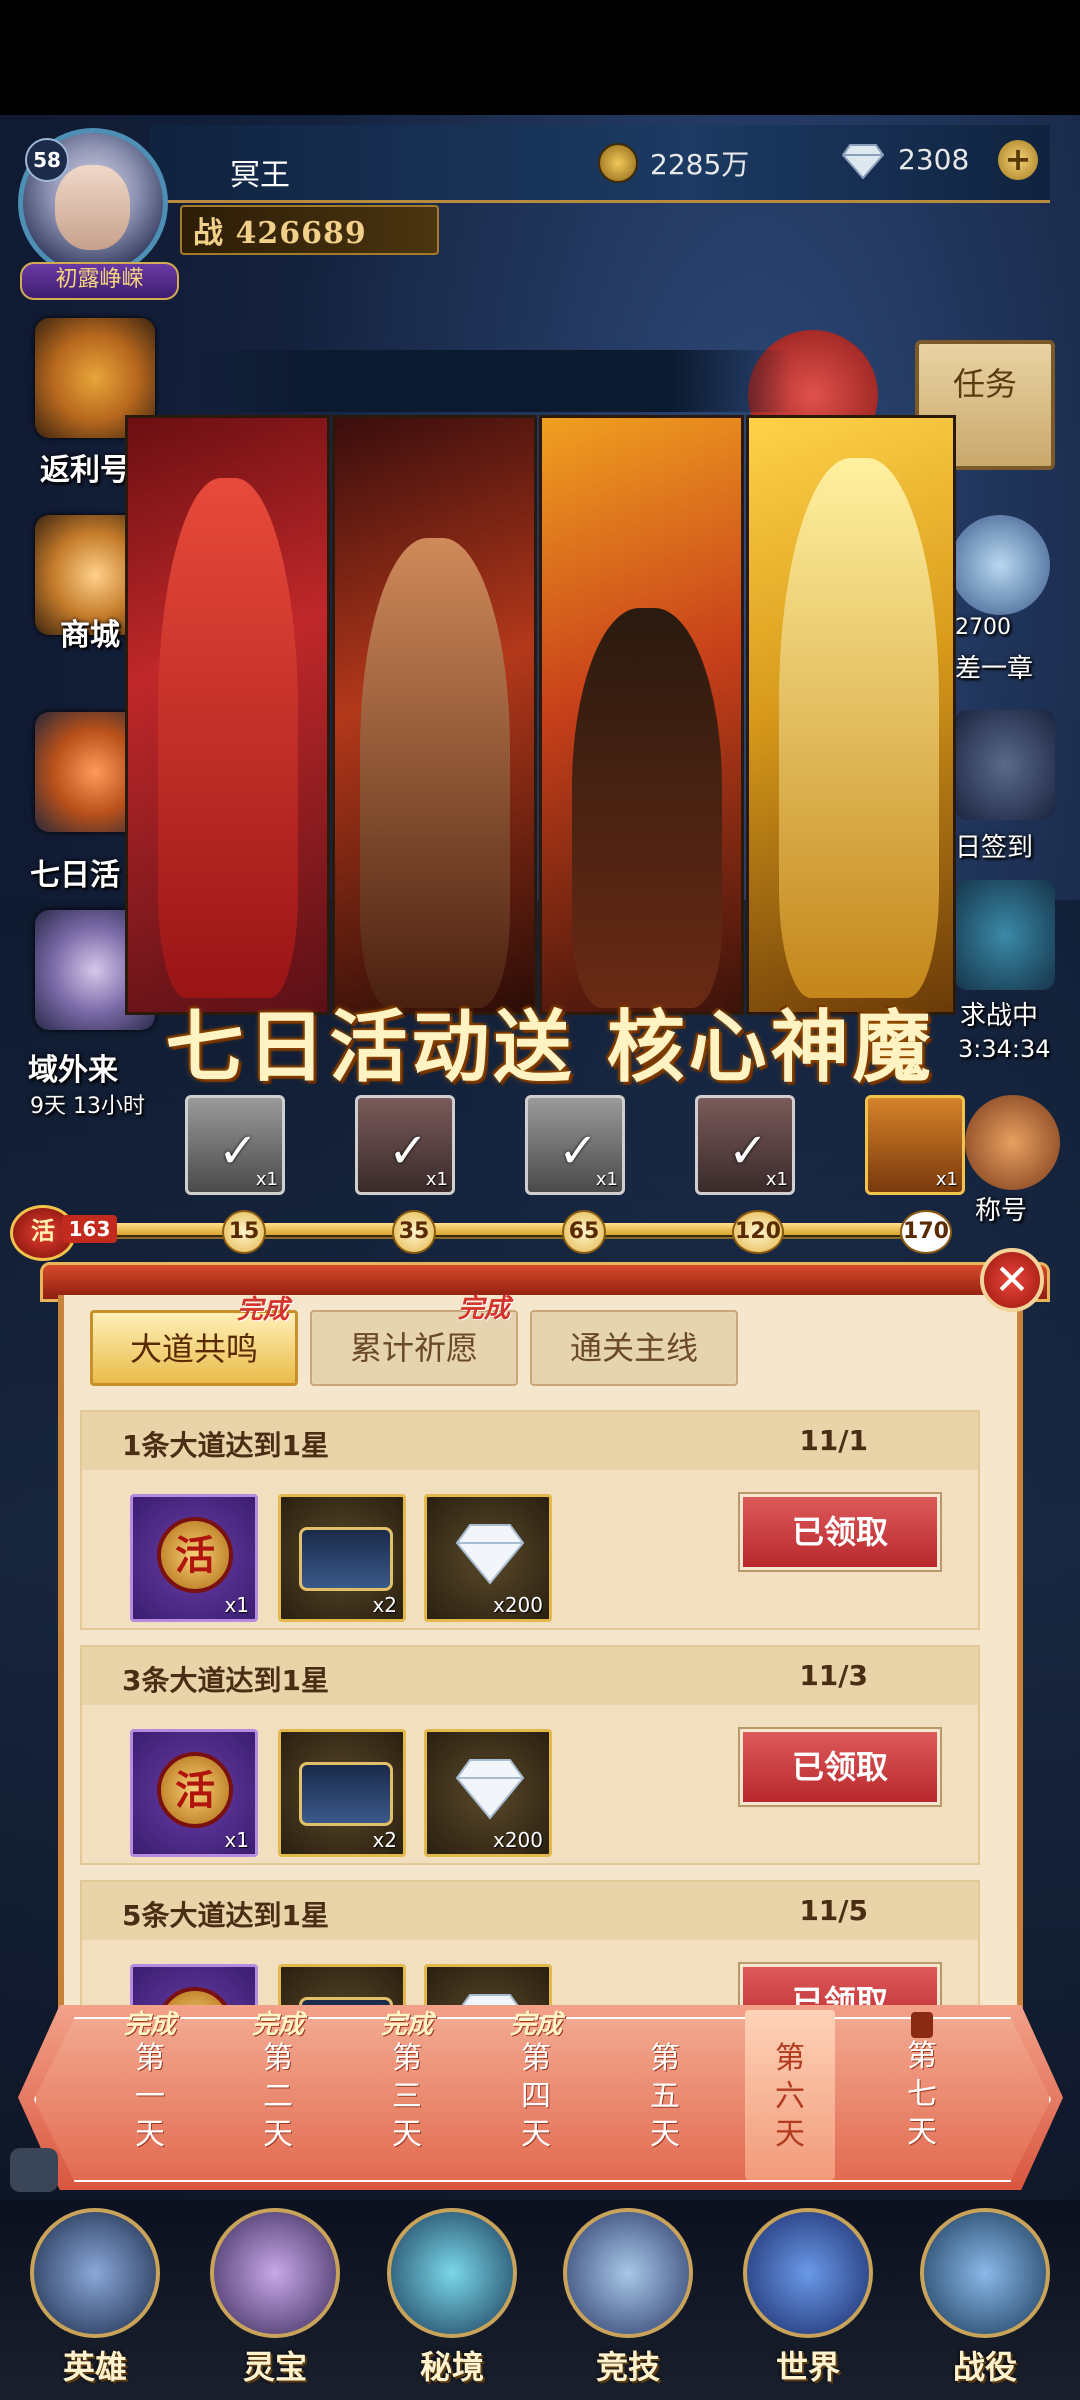  Describe the element at coordinates (983, 627) in the screenshot. I see `chapter-count: 2700` at that location.